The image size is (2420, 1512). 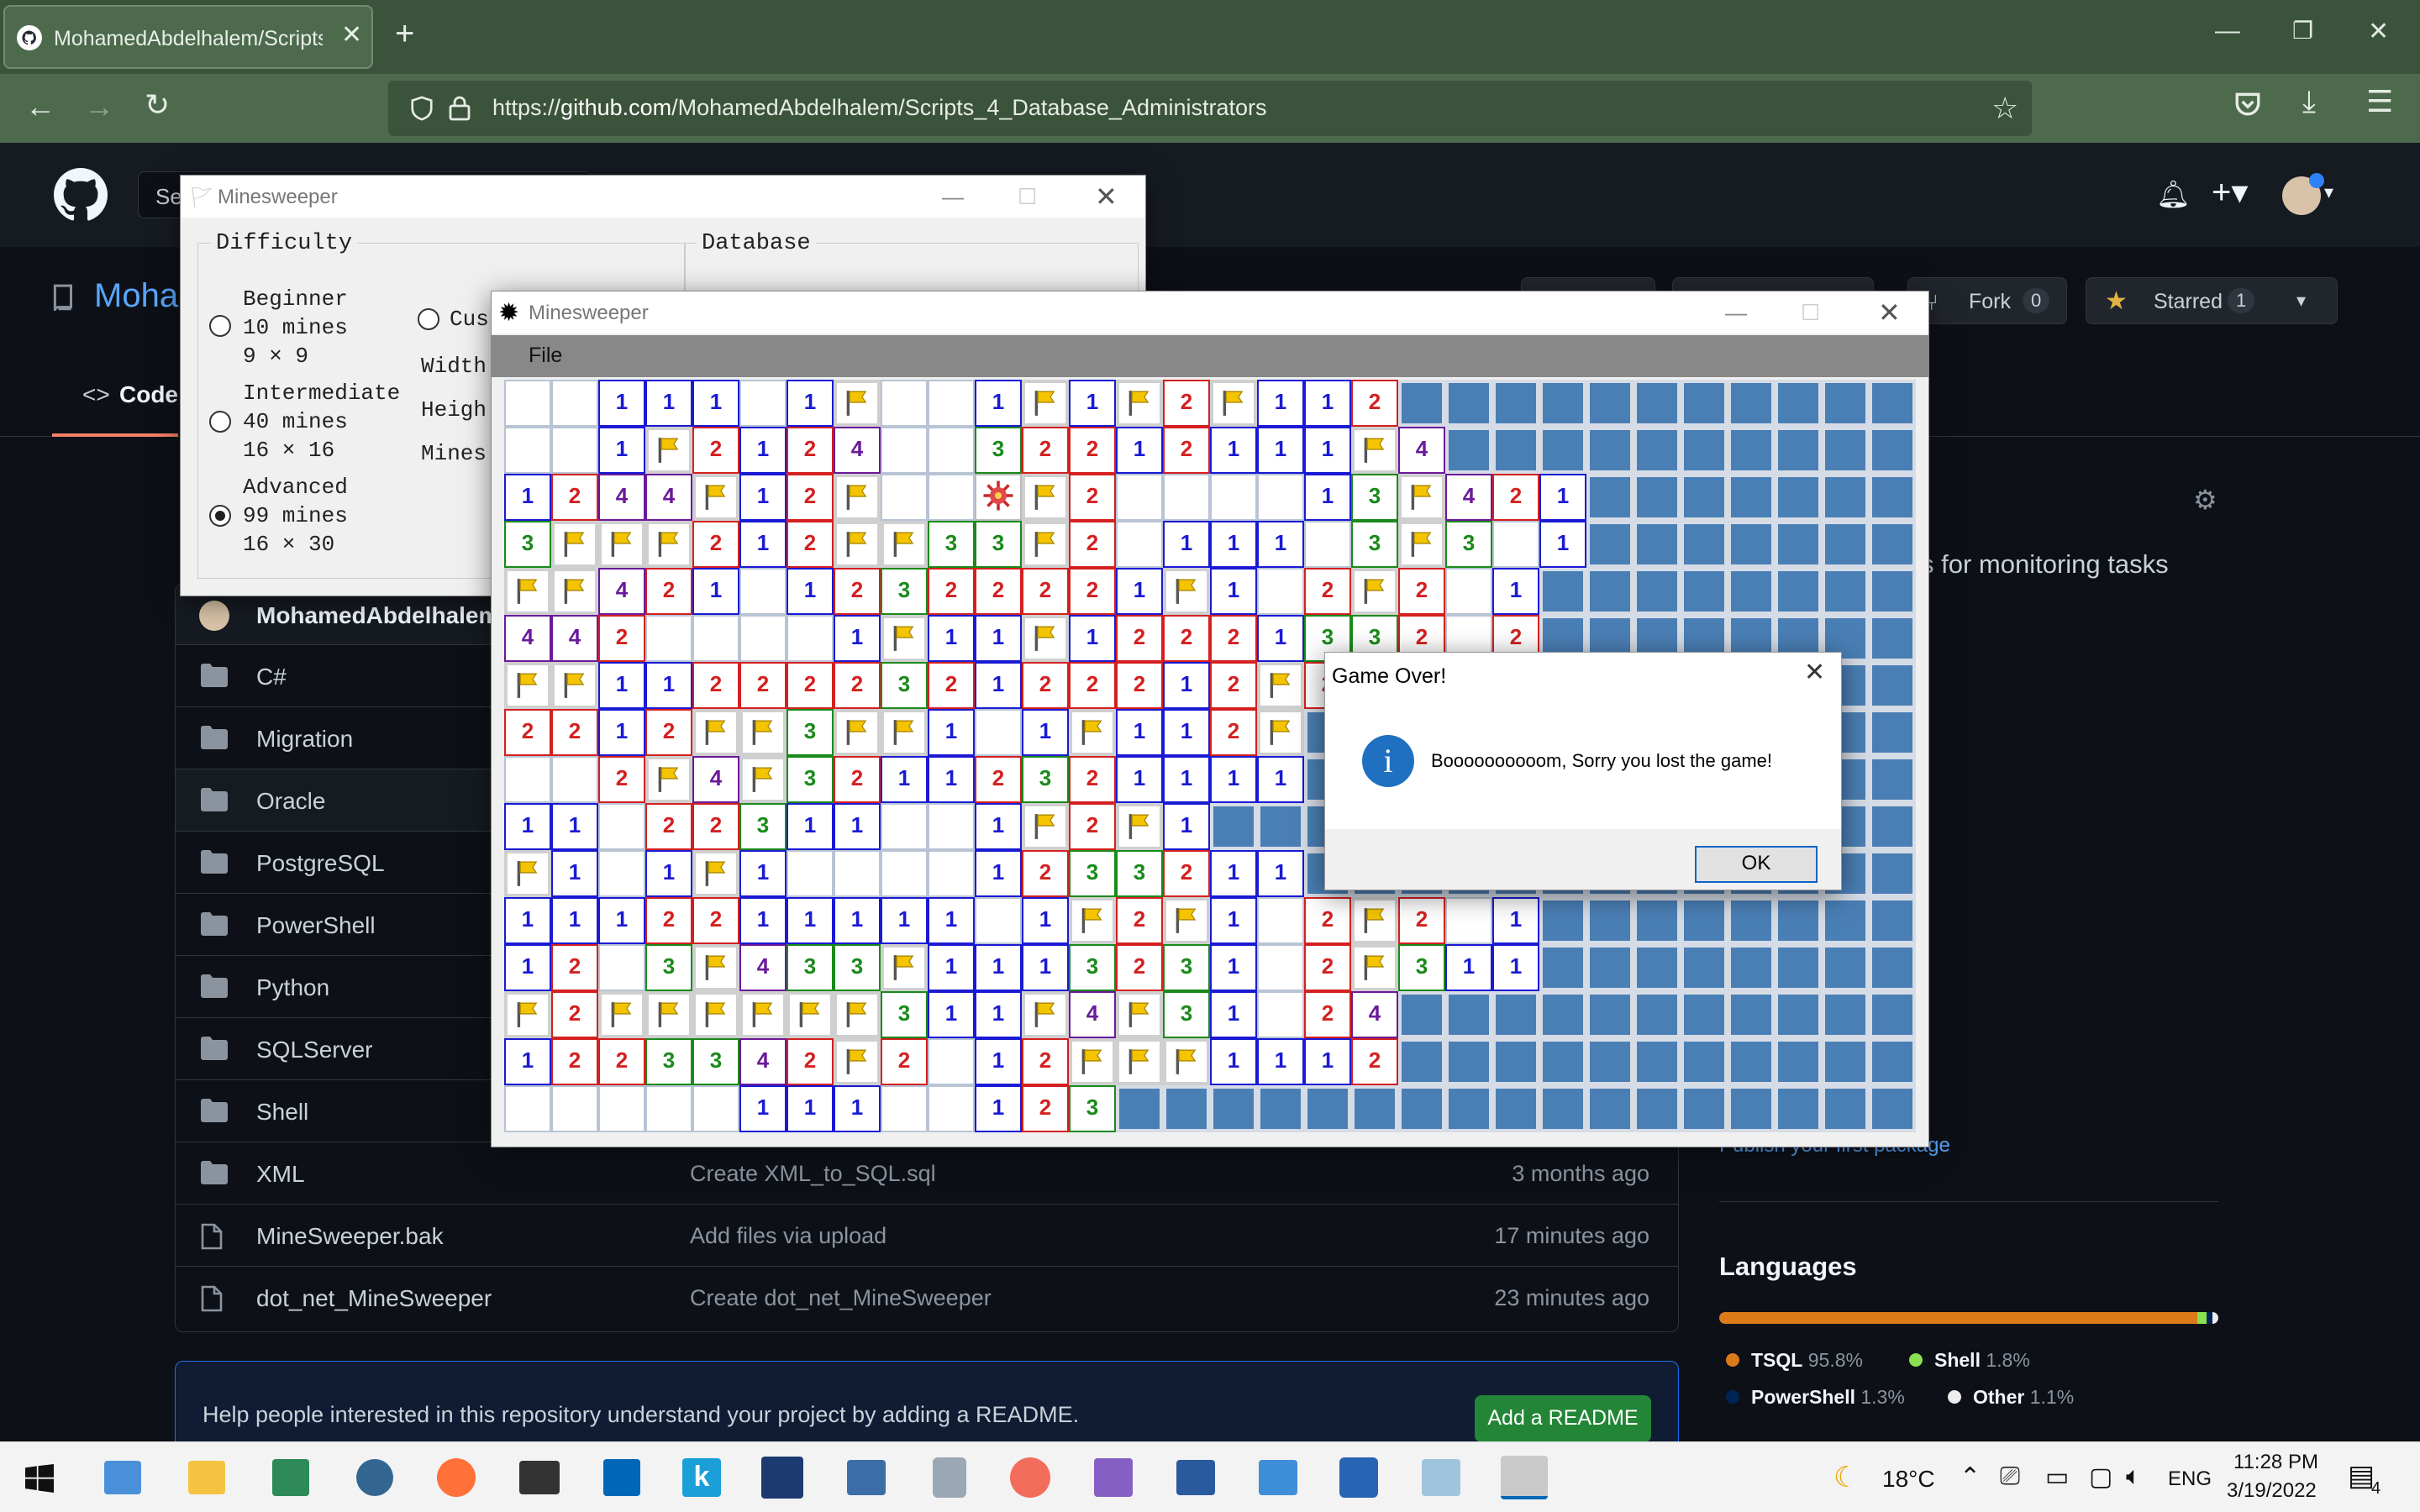 What do you see at coordinates (702, 1477) in the screenshot?
I see `k-app-icon: k` at bounding box center [702, 1477].